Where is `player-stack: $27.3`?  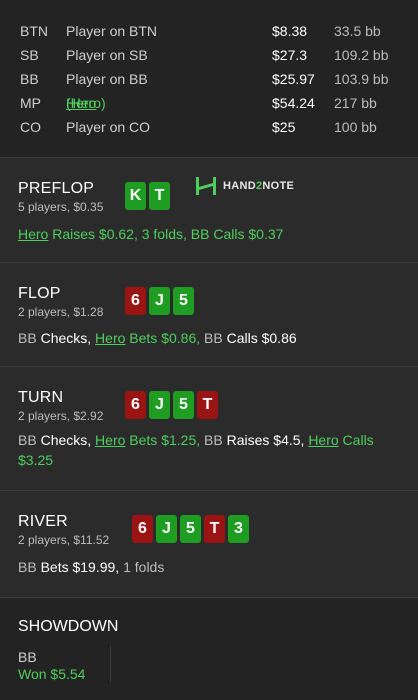
player-stack: $27.3 is located at coordinates (290, 55).